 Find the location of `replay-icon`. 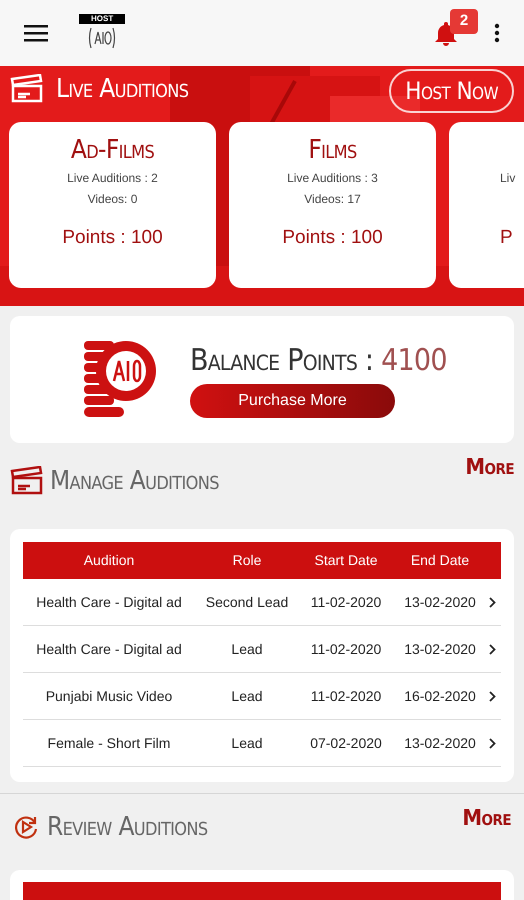

replay-icon is located at coordinates (26, 827).